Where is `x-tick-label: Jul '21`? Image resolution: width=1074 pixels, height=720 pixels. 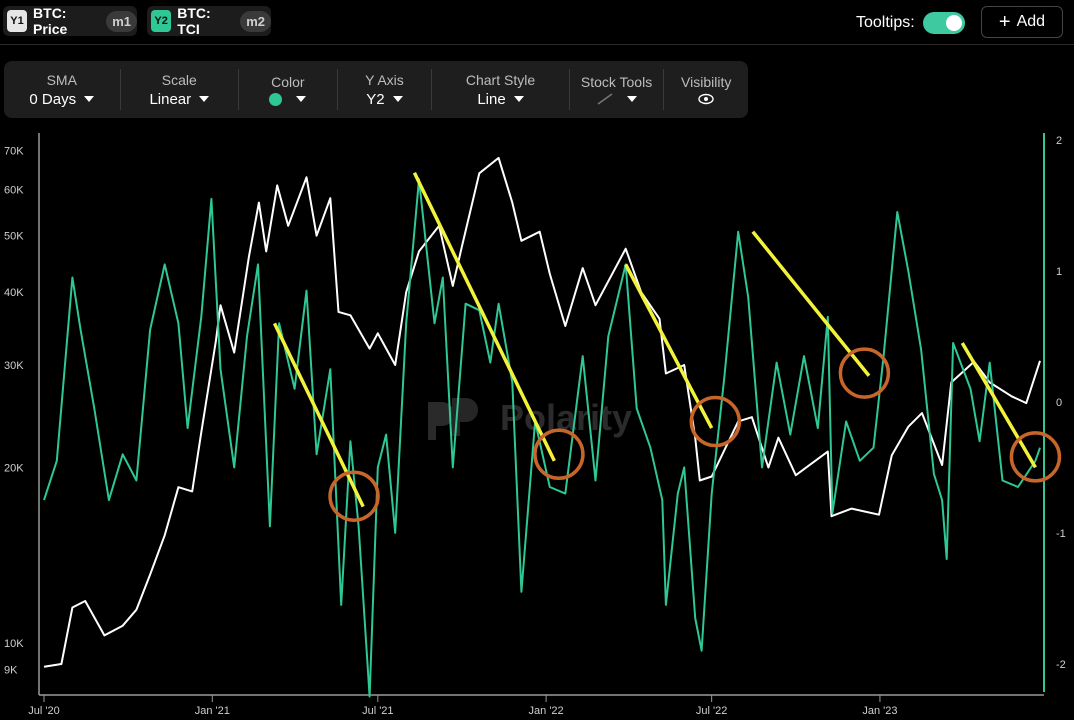
x-tick-label: Jul '21 is located at coordinates (377, 711).